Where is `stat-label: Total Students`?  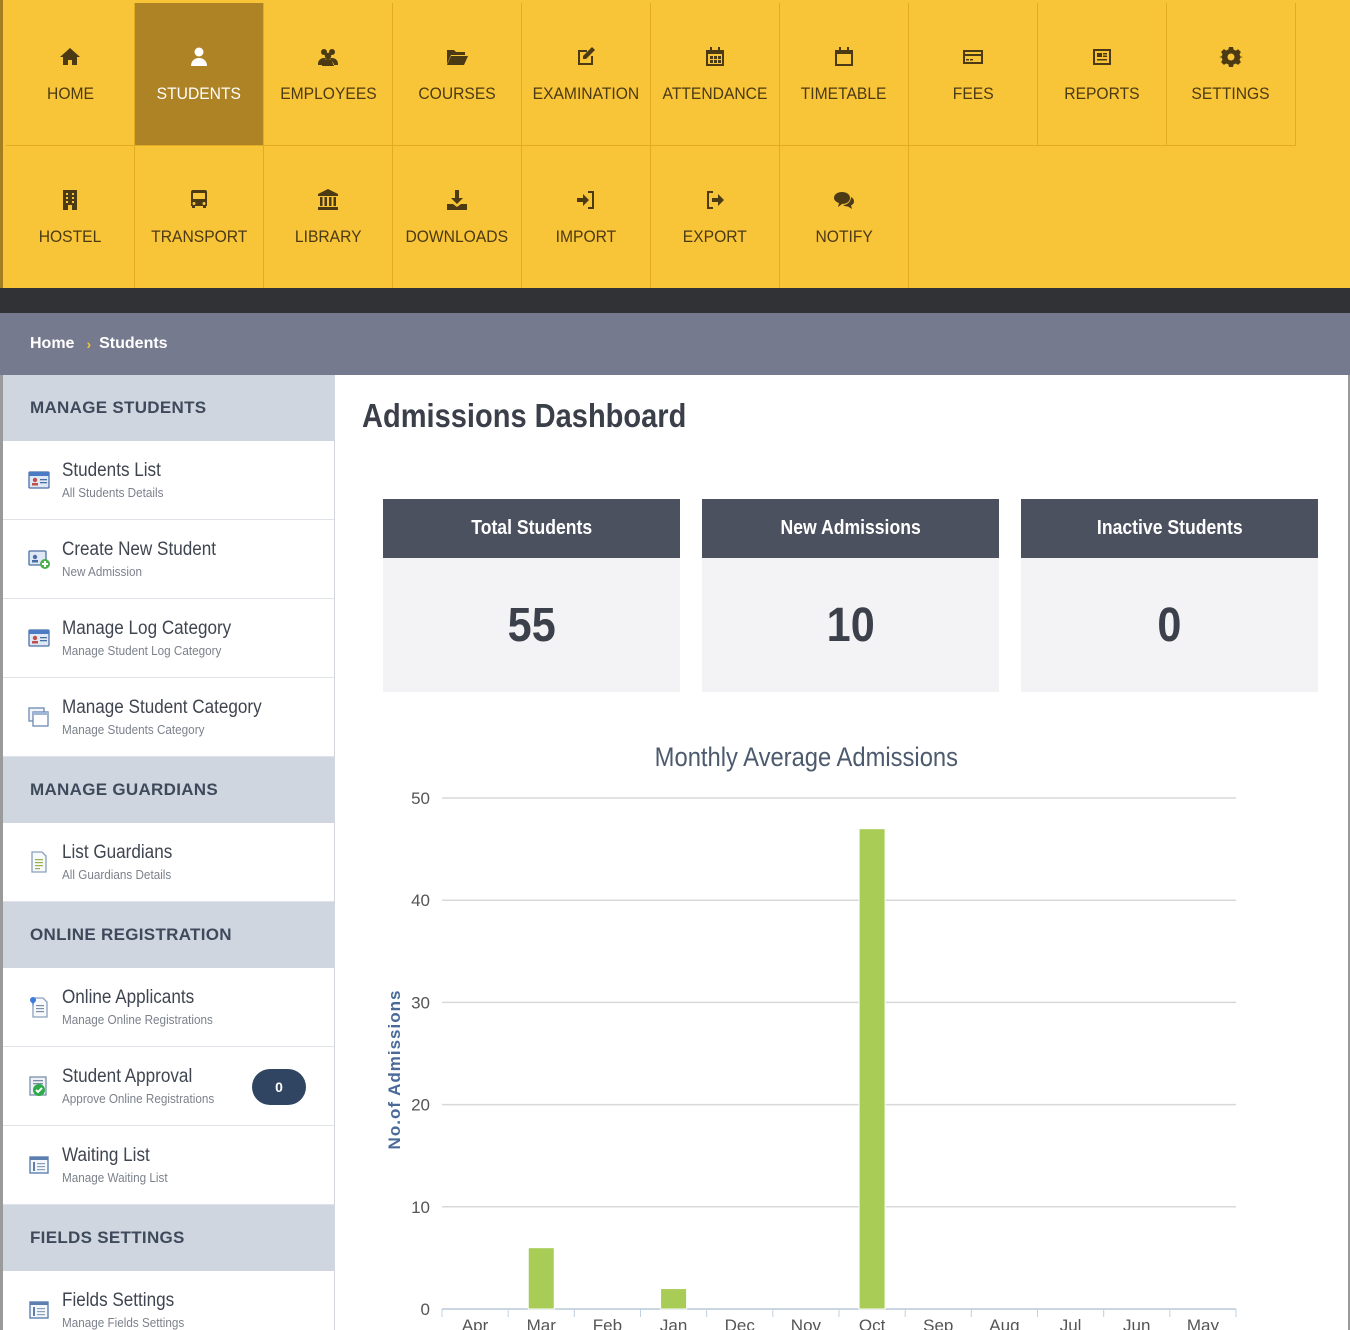
stat-label: Total Students is located at coordinates (531, 528).